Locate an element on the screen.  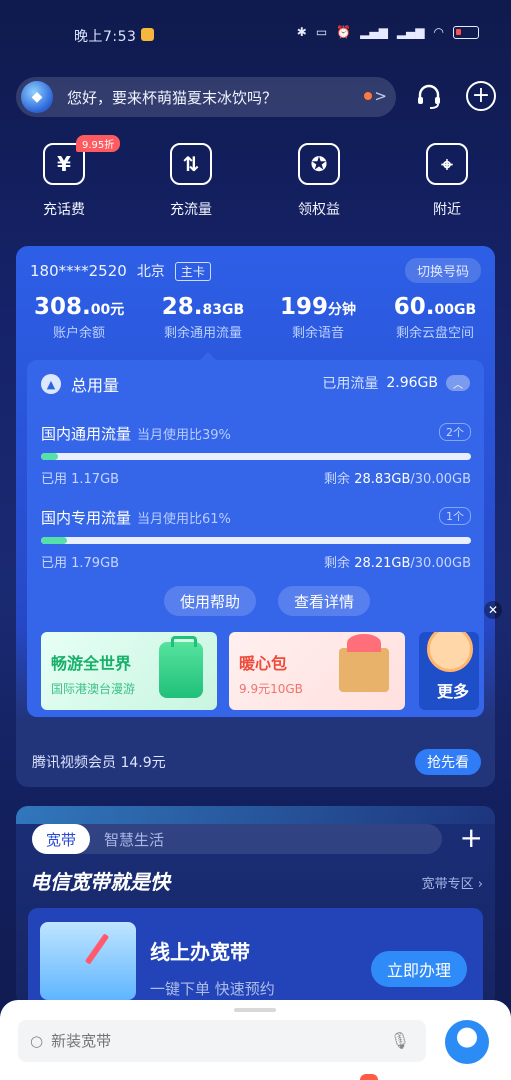
usage-help-button: 使用帮助 is located at coordinates (210, 601).